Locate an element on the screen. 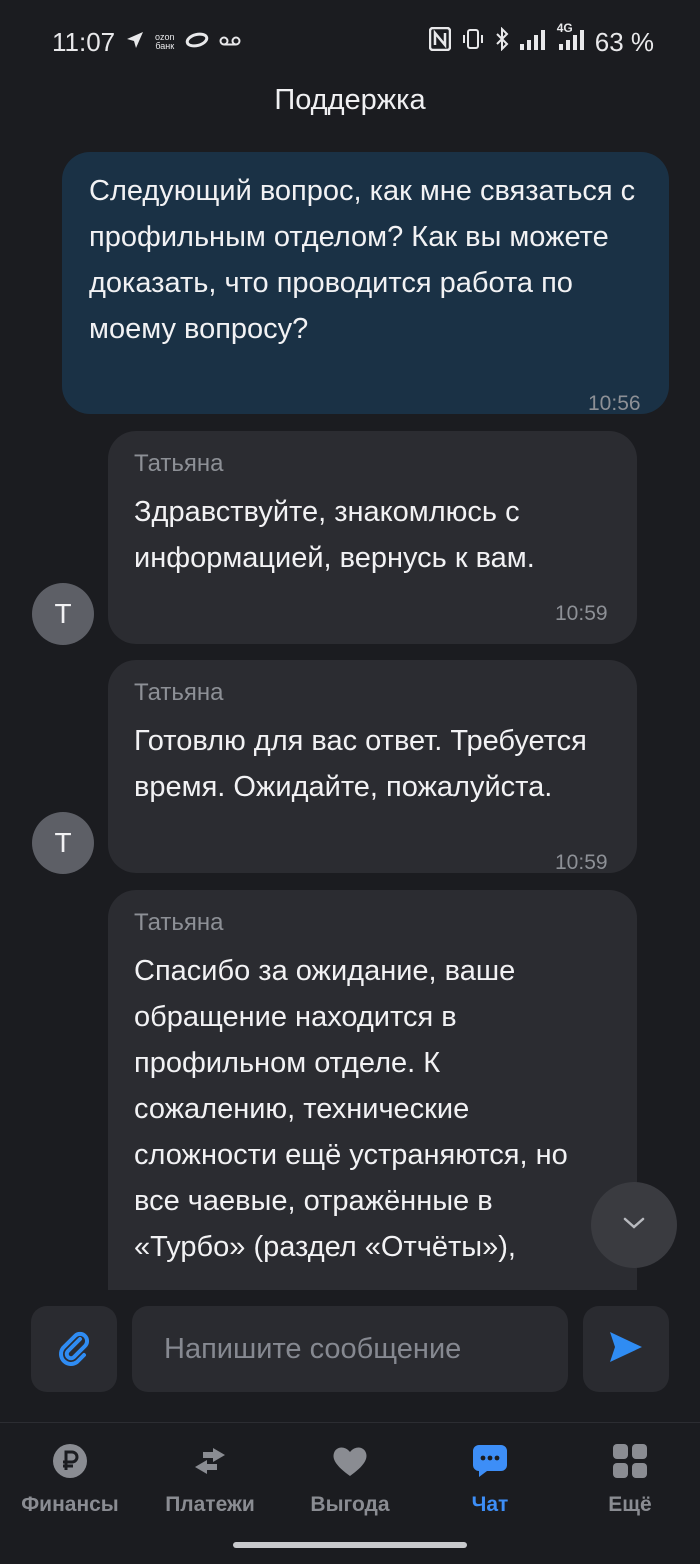 This screenshot has width=700, height=1564. chat-bubble-icon is located at coordinates (490, 1461).